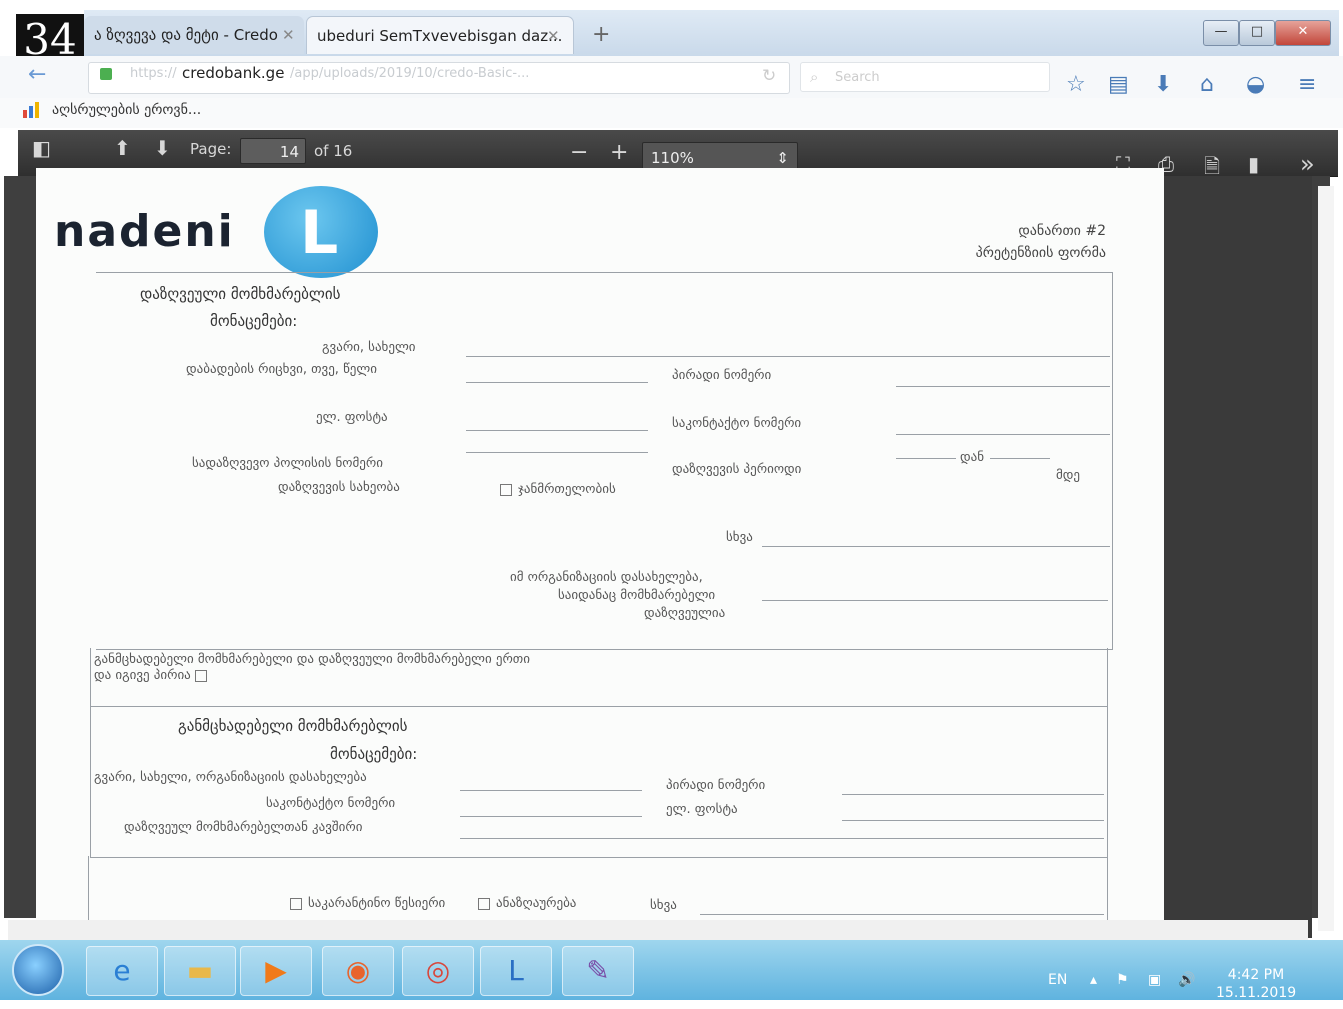  I want to click on network-icon: ▣, so click(1154, 980).